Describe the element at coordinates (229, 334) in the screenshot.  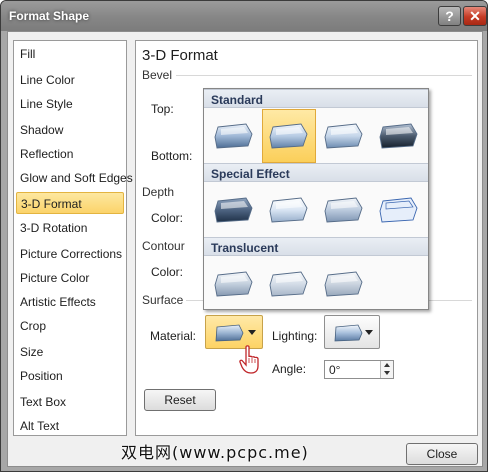
I see `material-preview-icon` at that location.